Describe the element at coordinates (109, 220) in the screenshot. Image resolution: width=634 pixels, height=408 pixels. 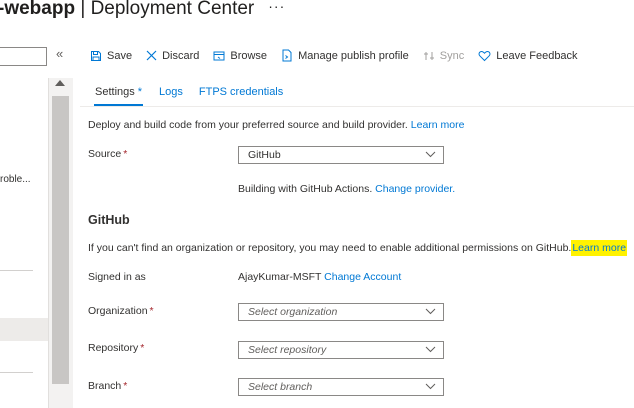
I see `github-section-title: GitHub` at that location.